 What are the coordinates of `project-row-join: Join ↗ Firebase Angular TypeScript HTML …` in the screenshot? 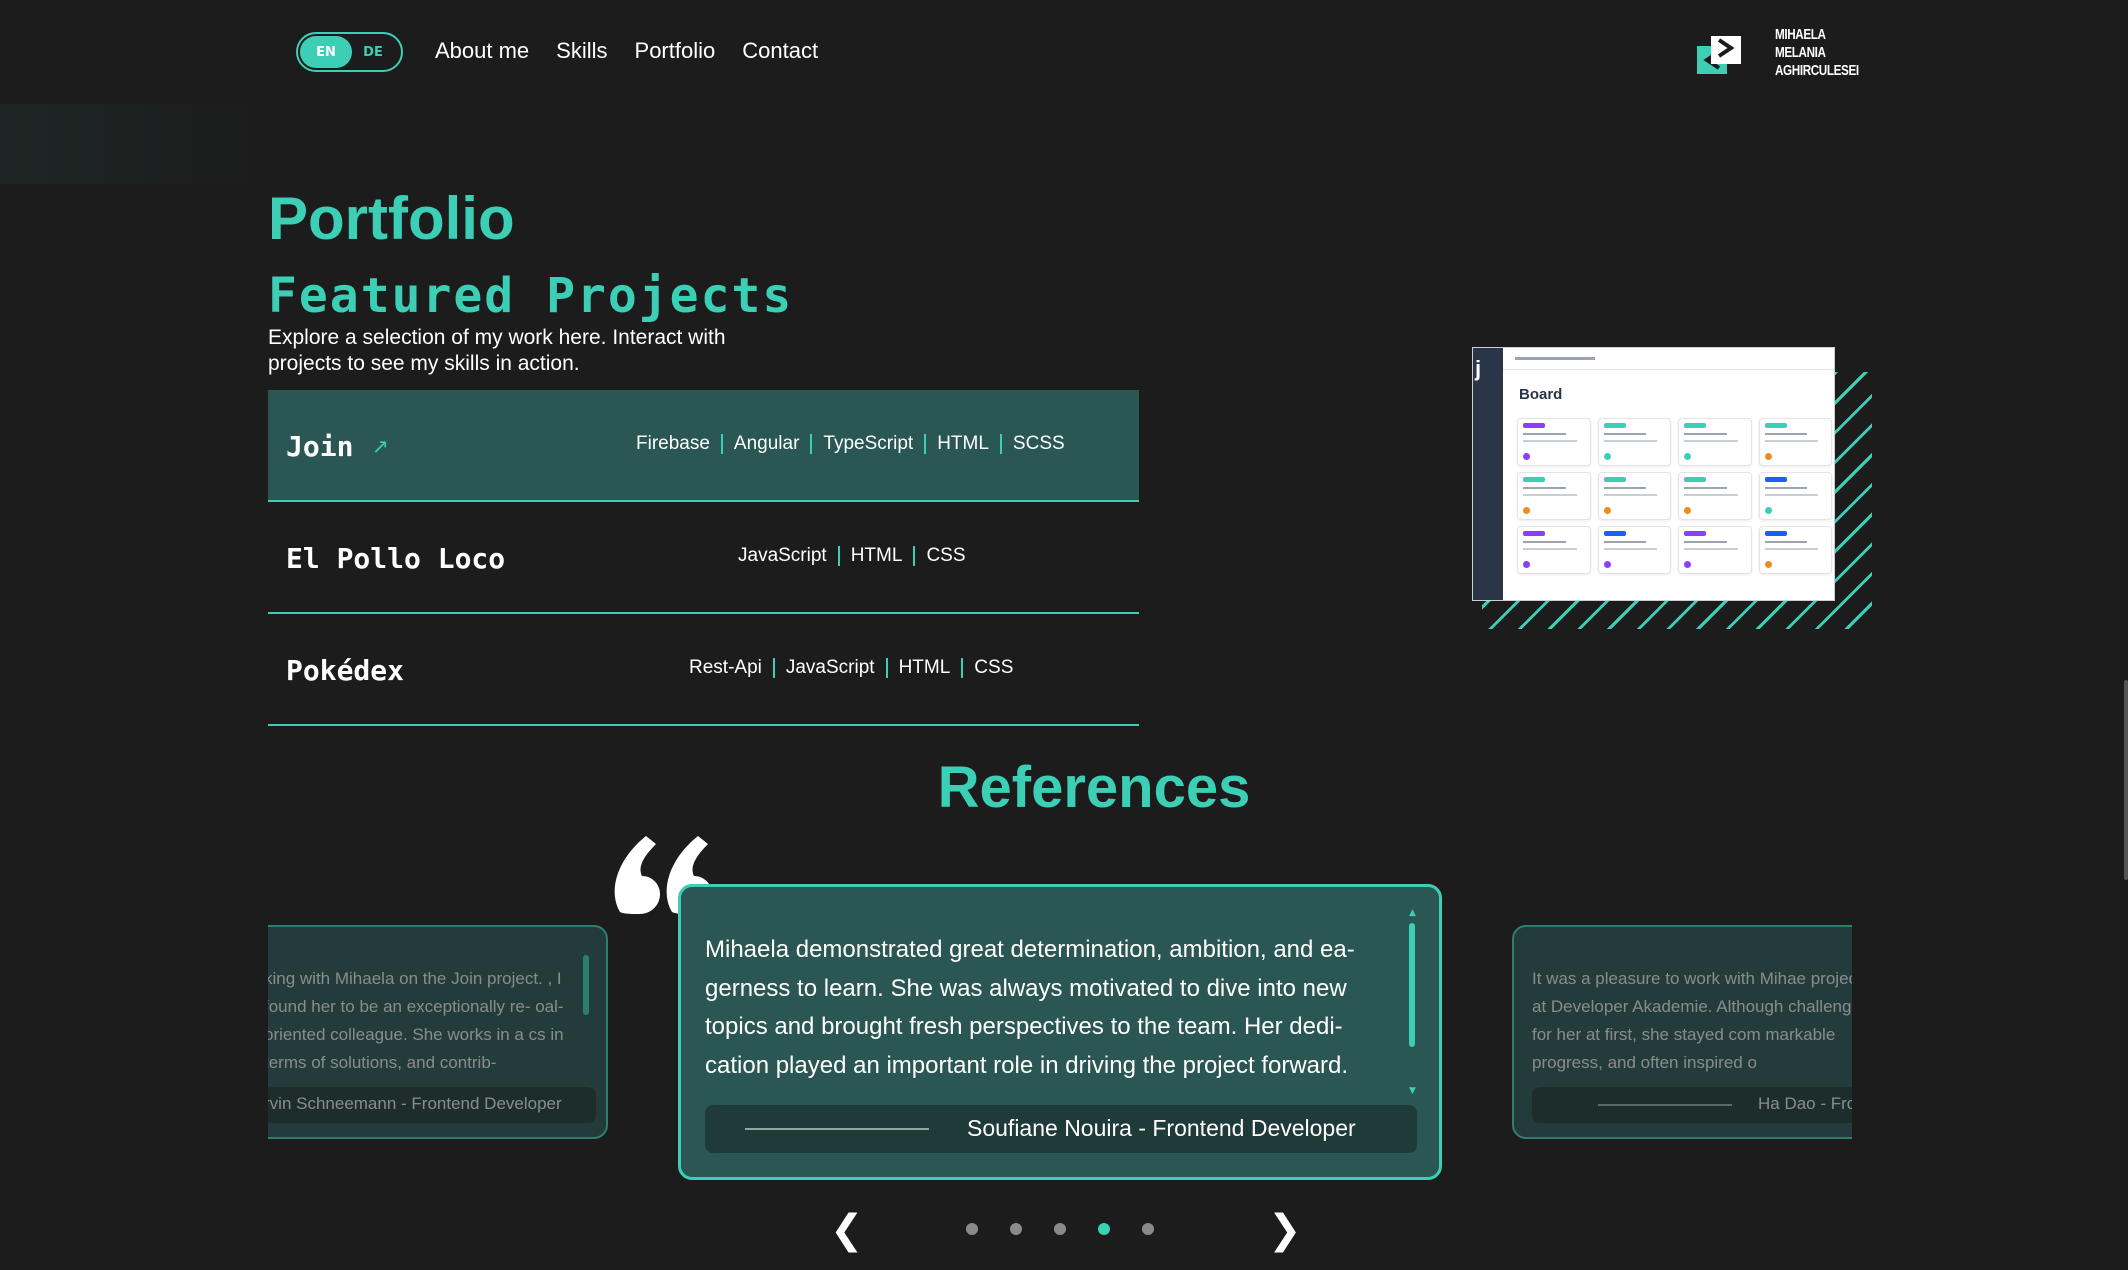 It's located at (703, 446).